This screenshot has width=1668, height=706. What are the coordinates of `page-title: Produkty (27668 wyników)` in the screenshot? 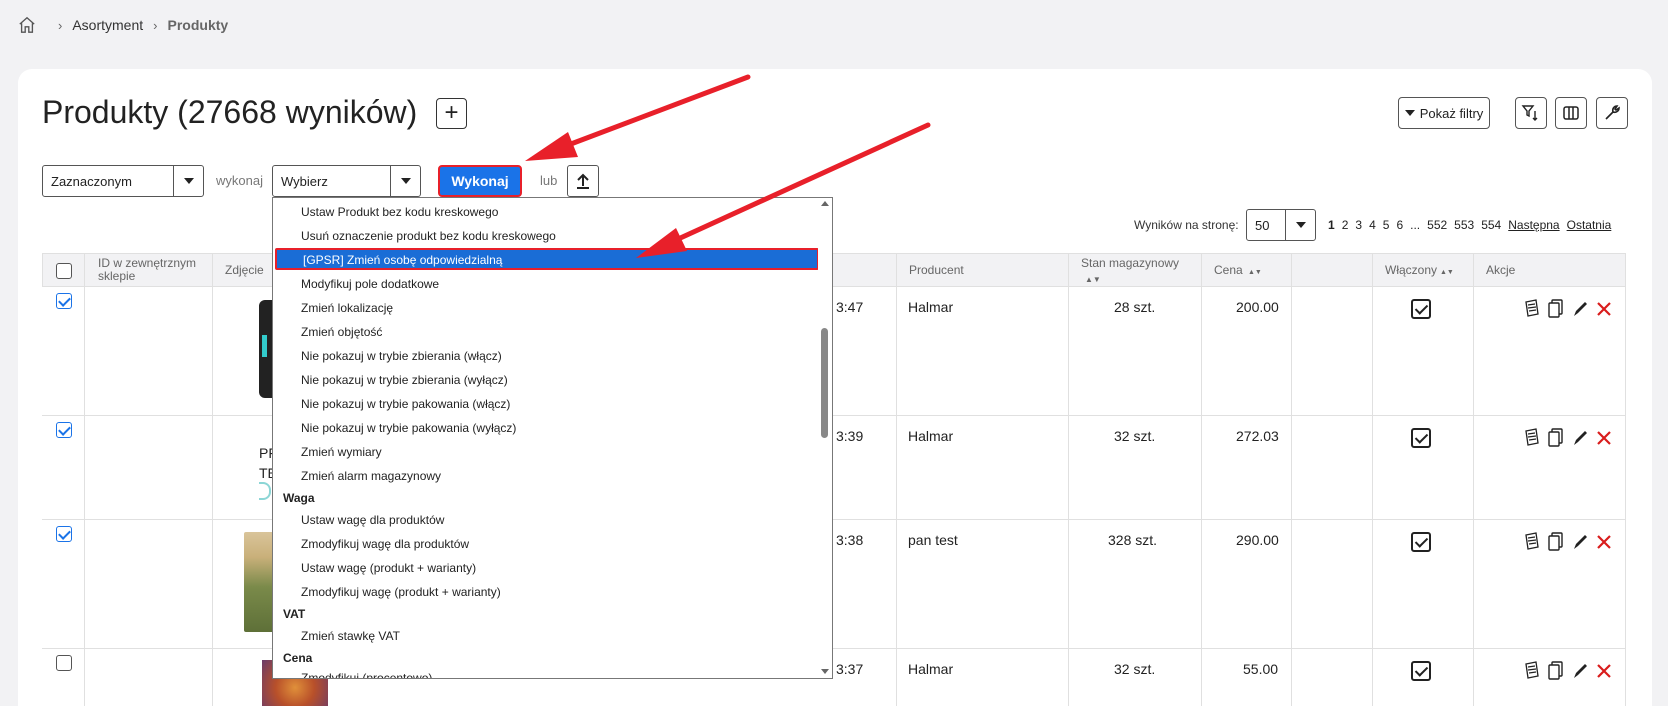 It's located at (230, 112).